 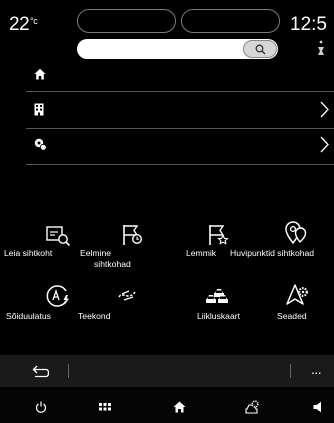 I want to click on settings-label: Seaded, so click(x=292, y=316).